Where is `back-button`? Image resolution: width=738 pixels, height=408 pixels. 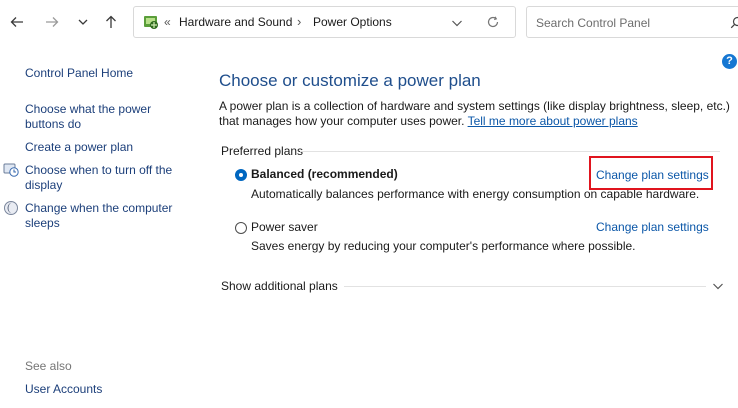 back-button is located at coordinates (17, 22).